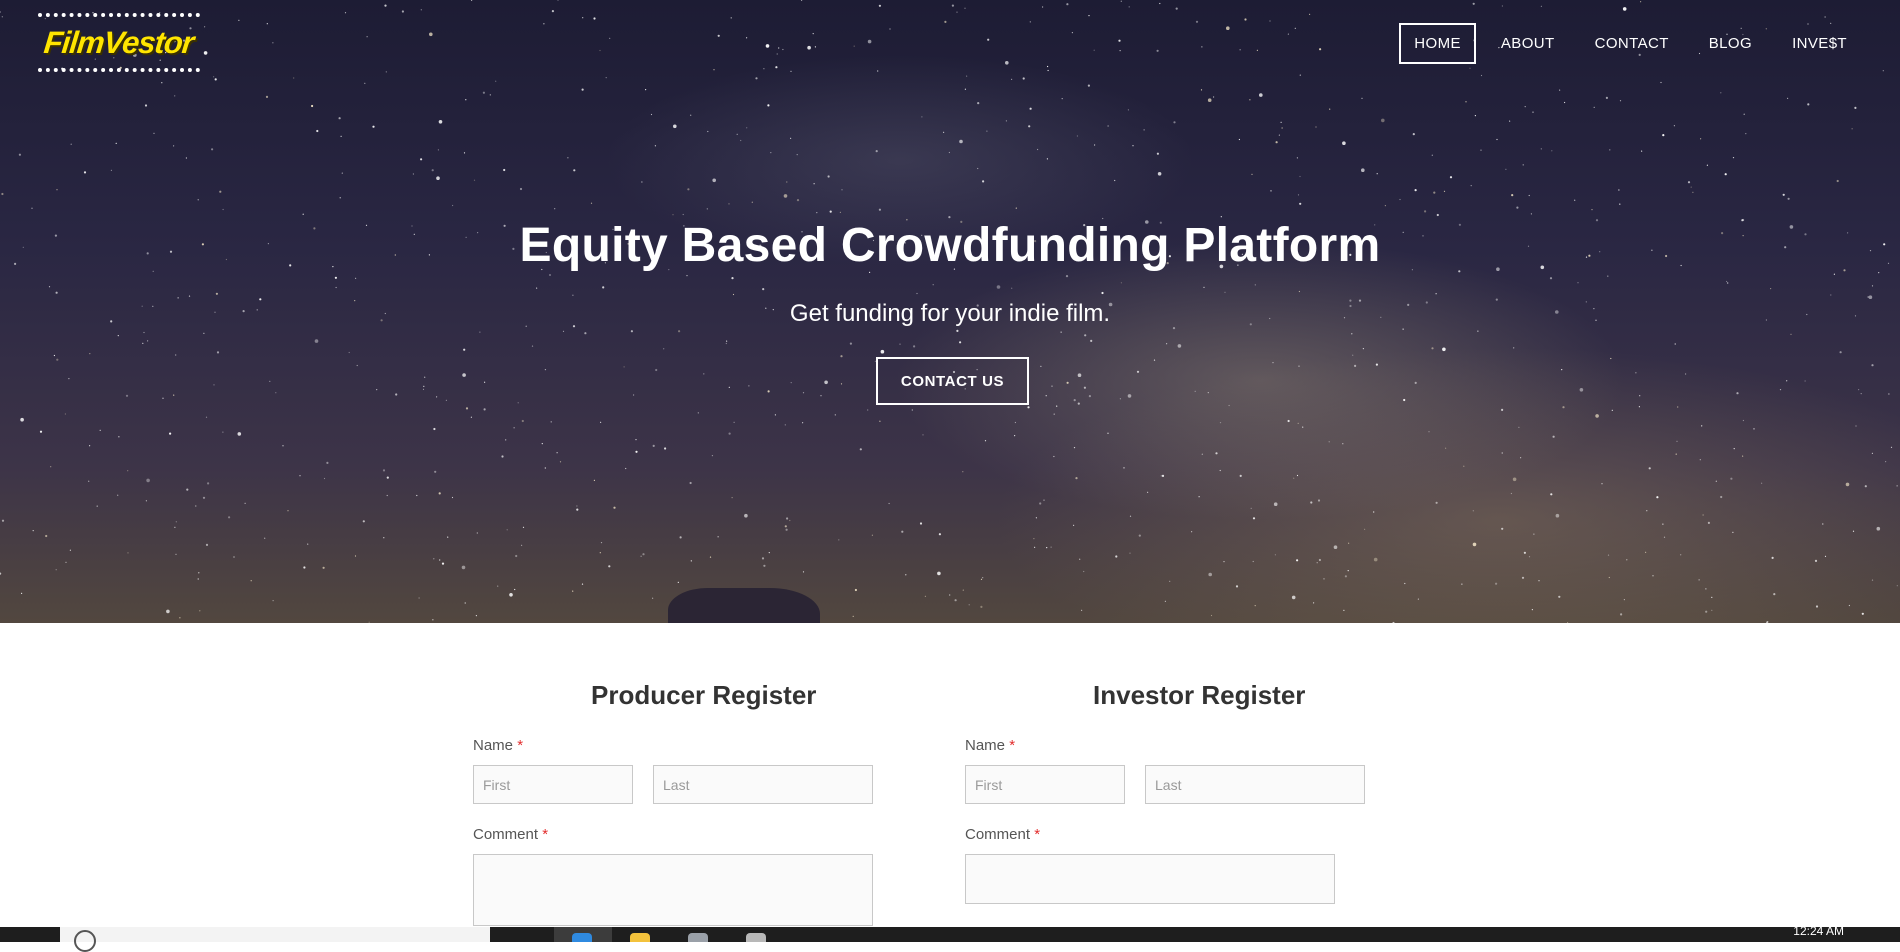 This screenshot has height=952, width=1900. What do you see at coordinates (698, 937) in the screenshot?
I see `network-icon` at bounding box center [698, 937].